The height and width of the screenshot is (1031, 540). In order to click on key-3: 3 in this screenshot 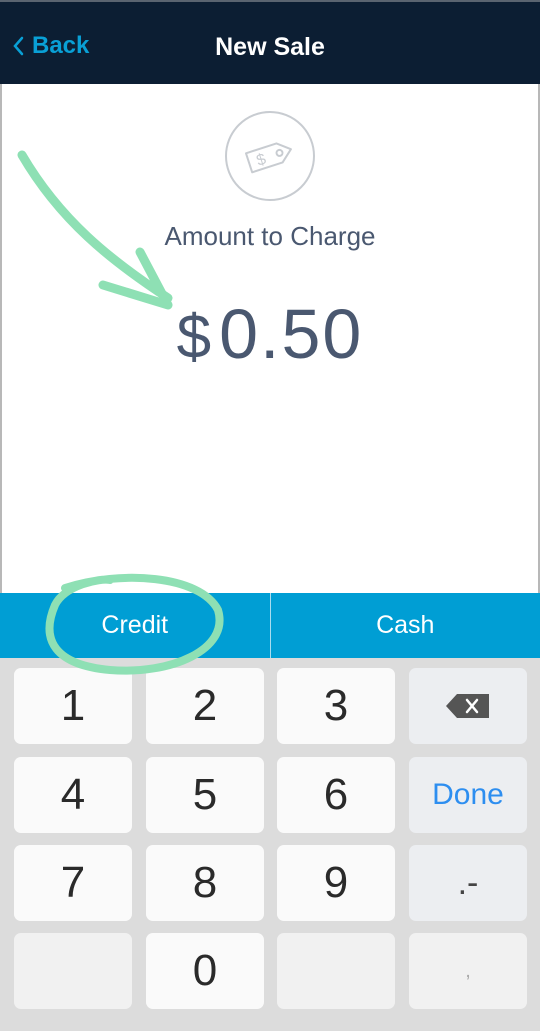, I will do `click(336, 706)`.